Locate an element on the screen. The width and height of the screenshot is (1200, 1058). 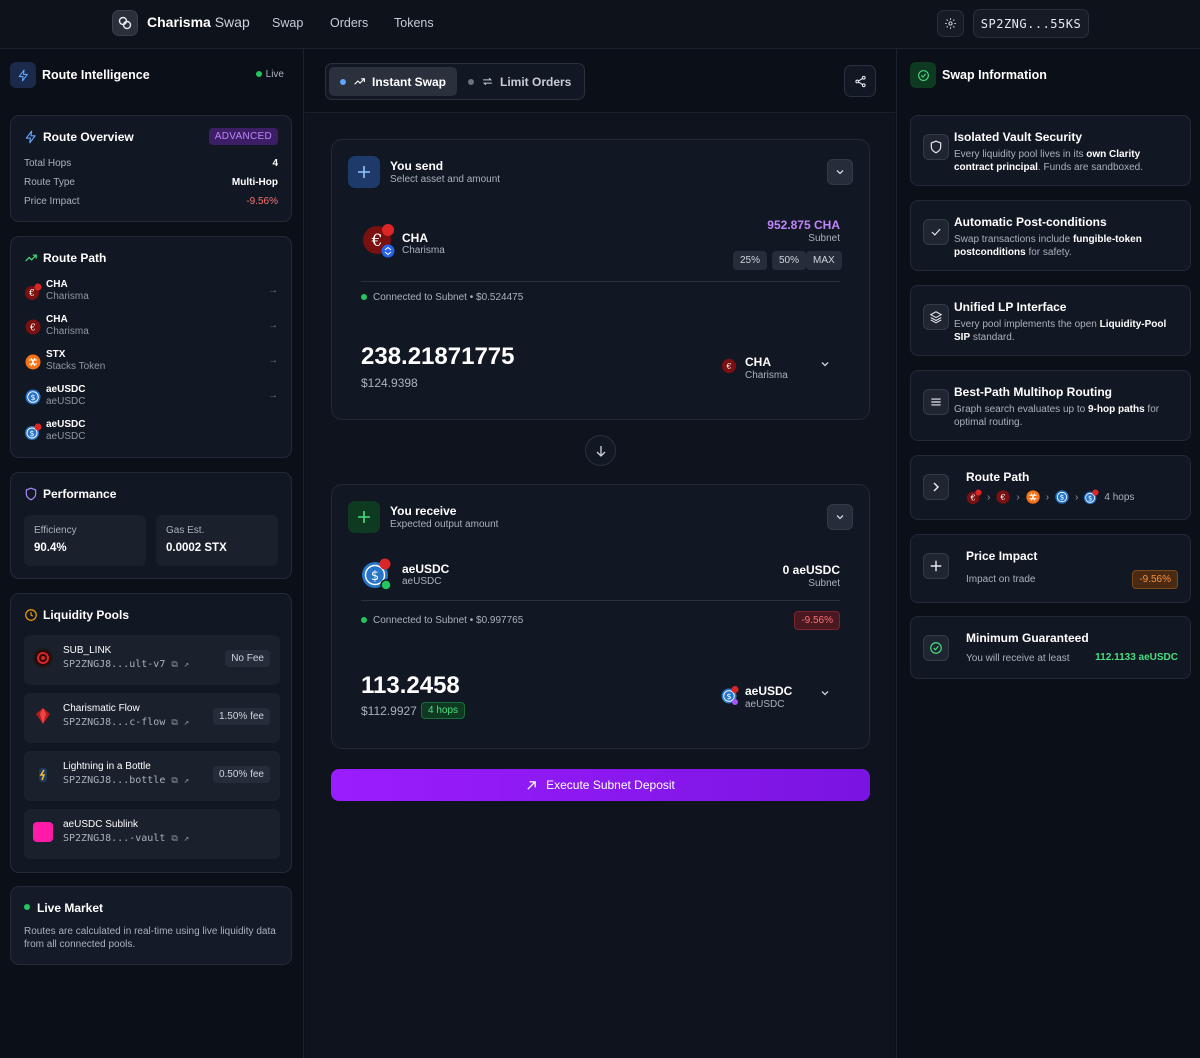
trending-up-icon is located at coordinates (359, 81).